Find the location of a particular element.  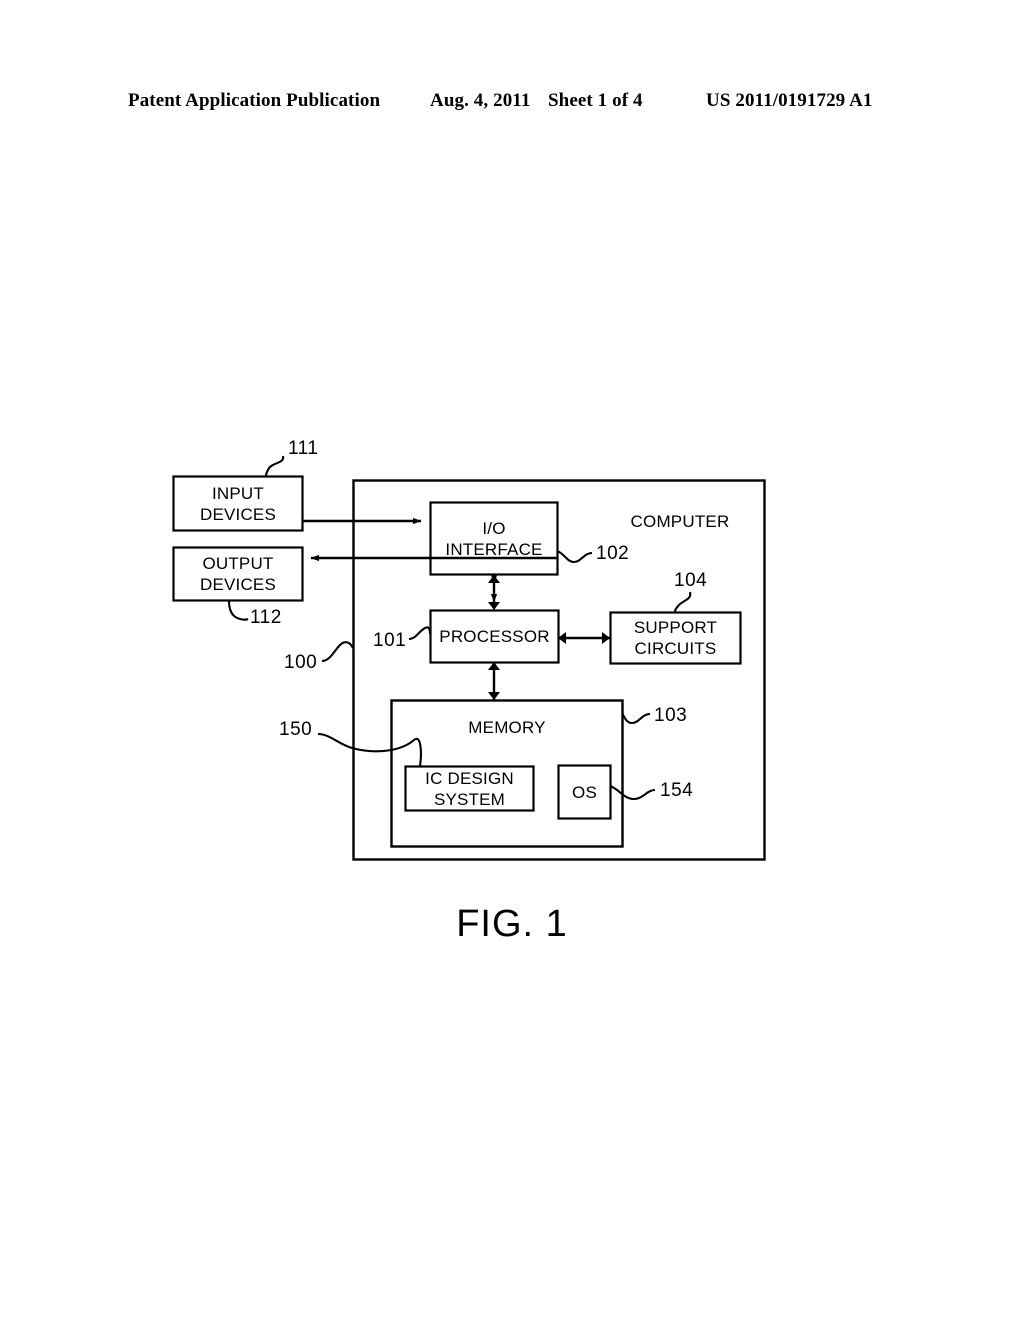

computer-label: COMPUTER is located at coordinates (680, 521).